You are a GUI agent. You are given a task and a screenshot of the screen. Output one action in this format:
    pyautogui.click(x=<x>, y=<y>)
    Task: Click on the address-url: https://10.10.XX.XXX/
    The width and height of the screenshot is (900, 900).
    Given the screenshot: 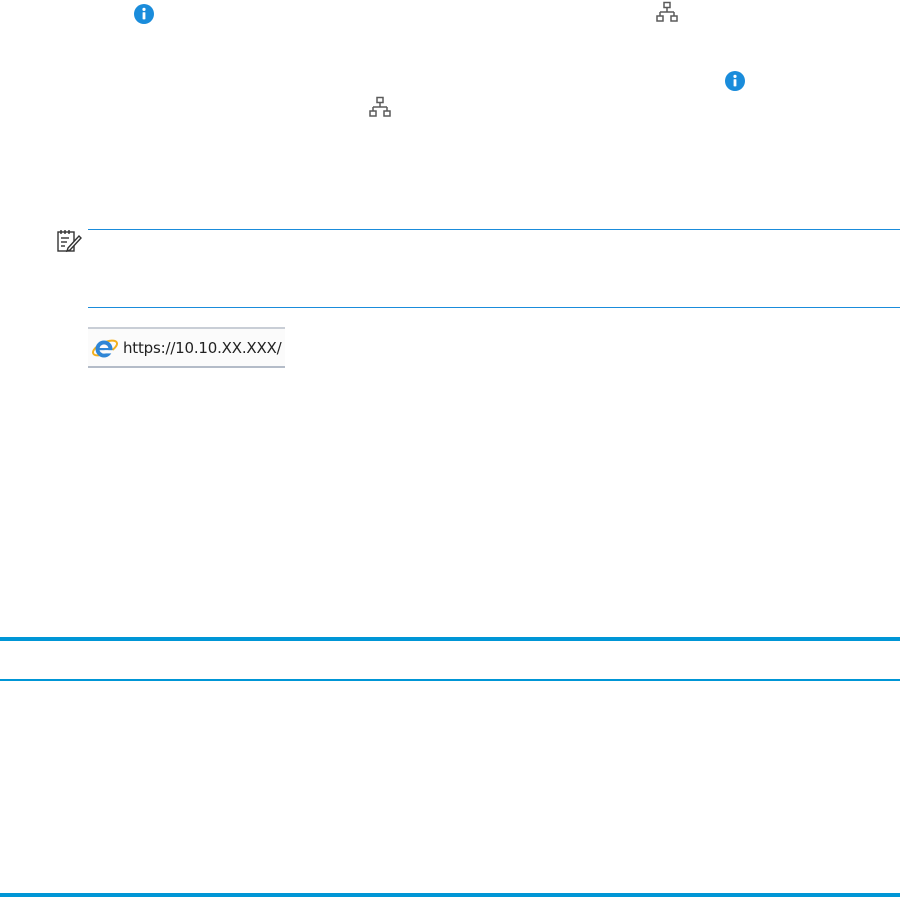 What is the action you would take?
    pyautogui.click(x=202, y=348)
    